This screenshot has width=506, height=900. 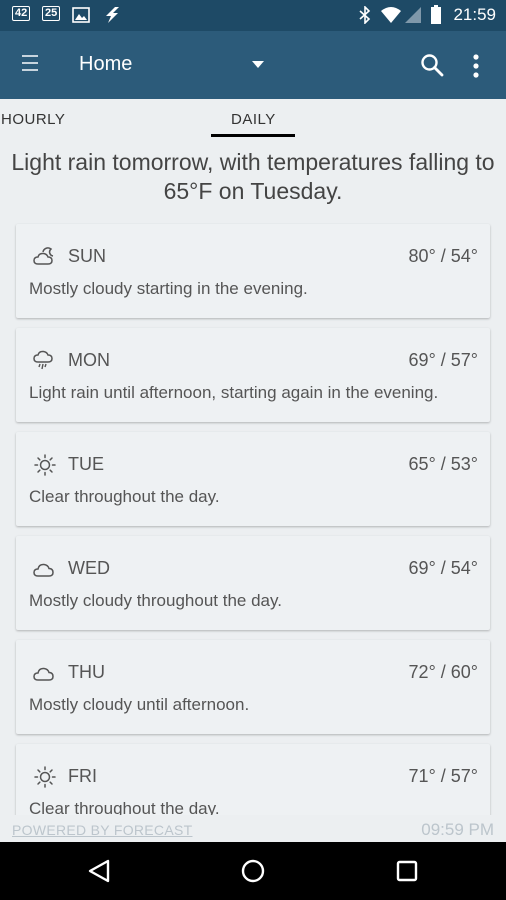 I want to click on app-bar: Home, so click(x=253, y=65).